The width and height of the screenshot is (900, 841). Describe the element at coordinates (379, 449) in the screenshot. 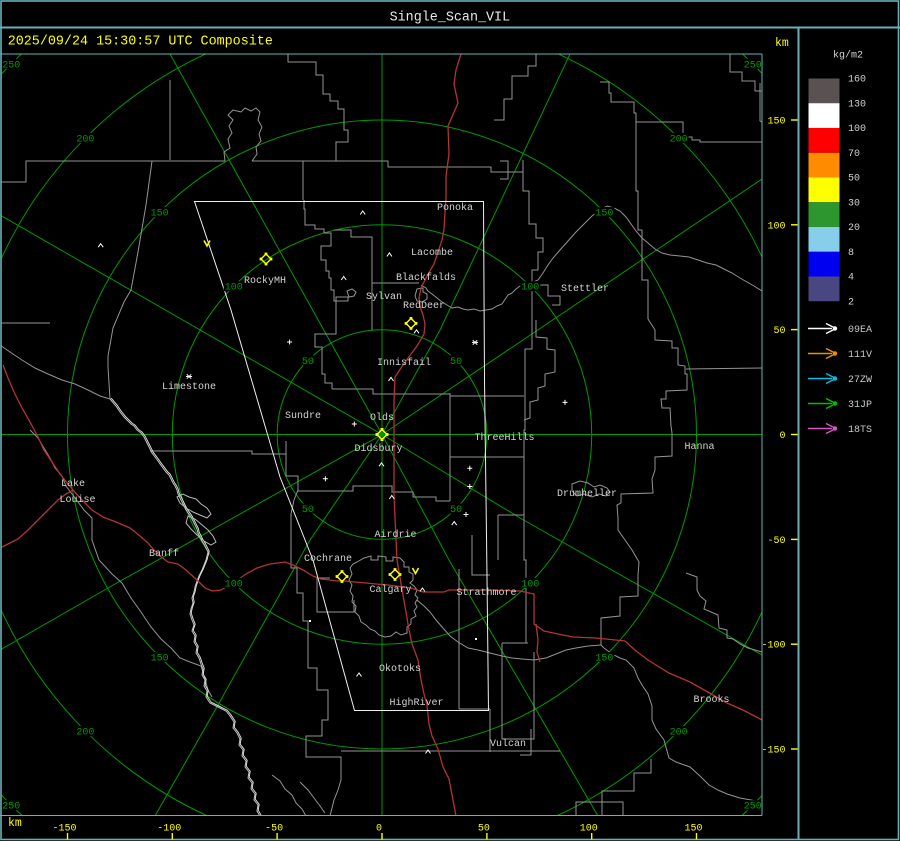

I see `svg-text: Didsbury` at that location.